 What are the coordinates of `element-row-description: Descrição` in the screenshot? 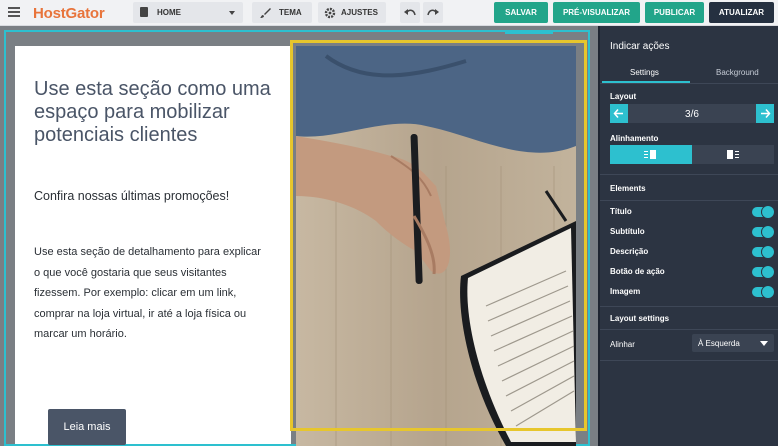 It's located at (692, 252).